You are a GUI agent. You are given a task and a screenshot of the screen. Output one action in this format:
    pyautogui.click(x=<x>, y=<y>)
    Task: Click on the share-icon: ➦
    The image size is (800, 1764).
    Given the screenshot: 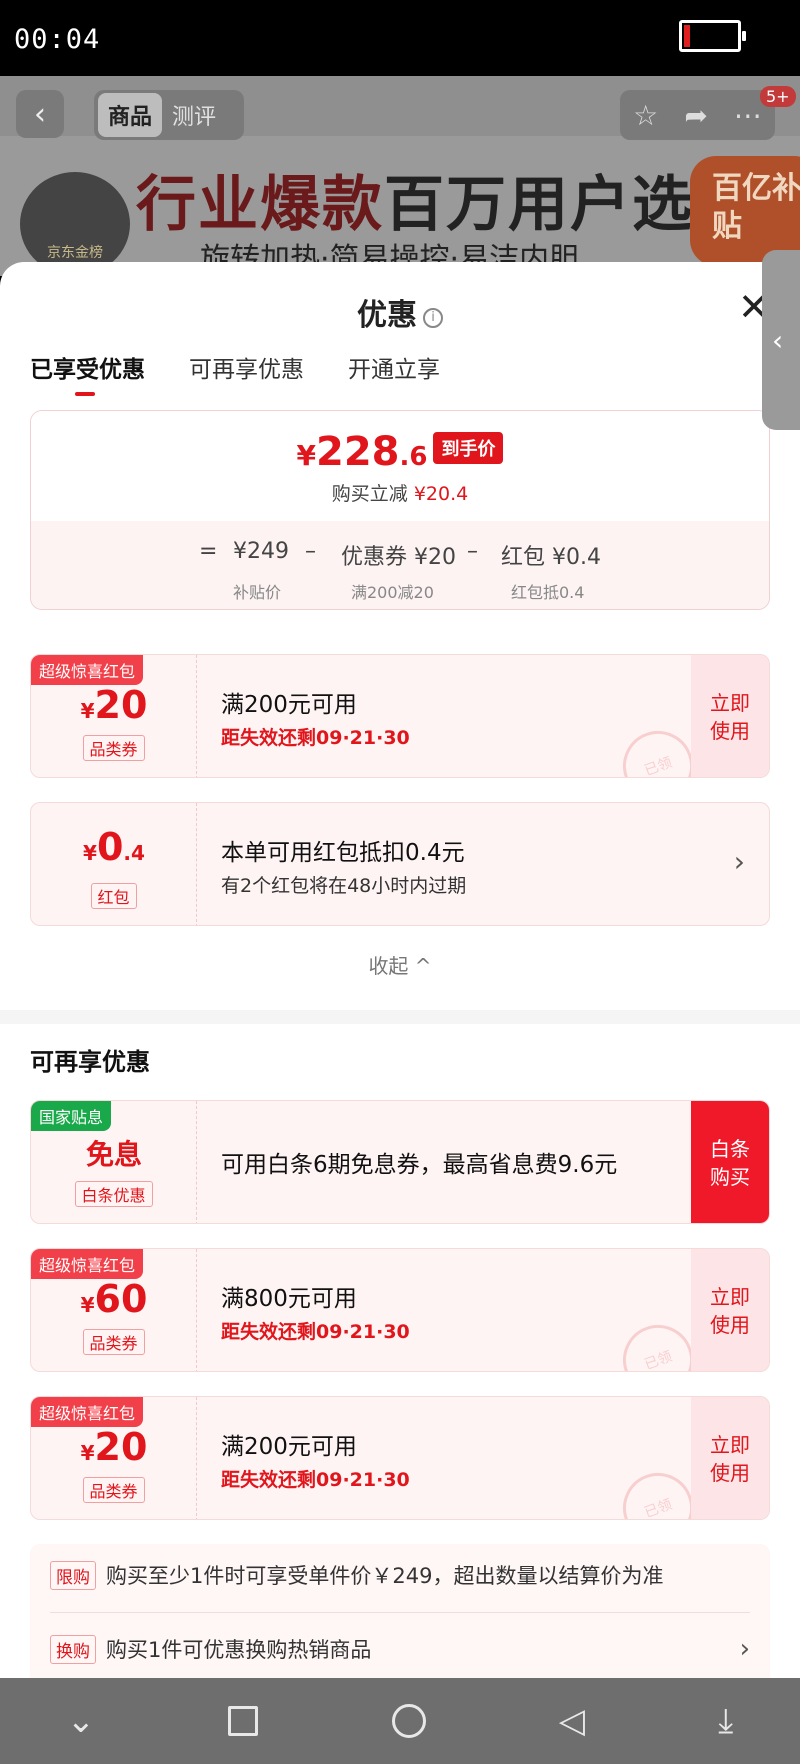 What is the action you would take?
    pyautogui.click(x=695, y=115)
    